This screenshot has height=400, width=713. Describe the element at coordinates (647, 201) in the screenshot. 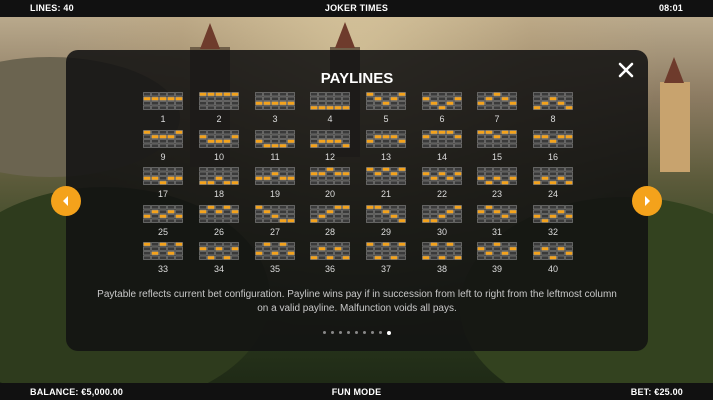

I see `next-page-button` at that location.